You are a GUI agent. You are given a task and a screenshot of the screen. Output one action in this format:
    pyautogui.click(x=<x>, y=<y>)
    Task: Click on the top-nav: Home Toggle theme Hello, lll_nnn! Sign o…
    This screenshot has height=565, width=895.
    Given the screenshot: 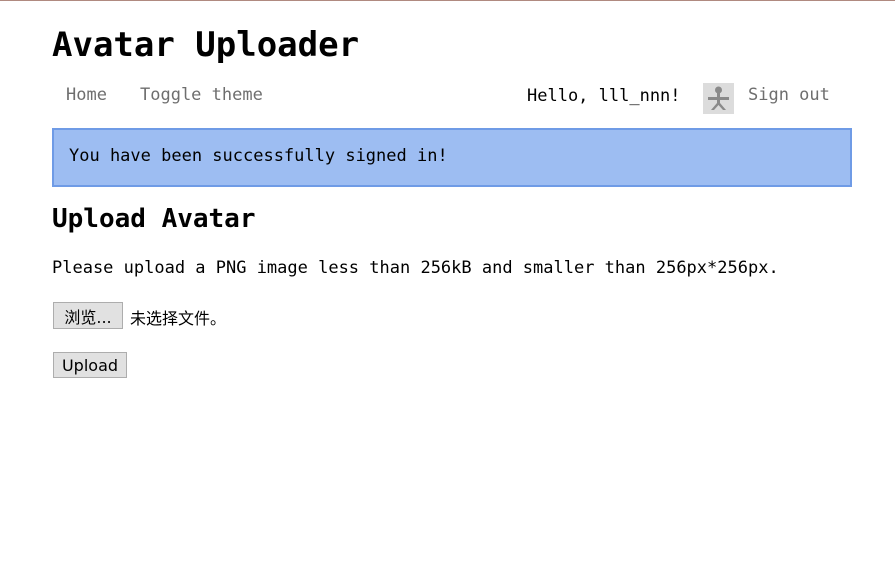 What is the action you would take?
    pyautogui.click(x=451, y=97)
    